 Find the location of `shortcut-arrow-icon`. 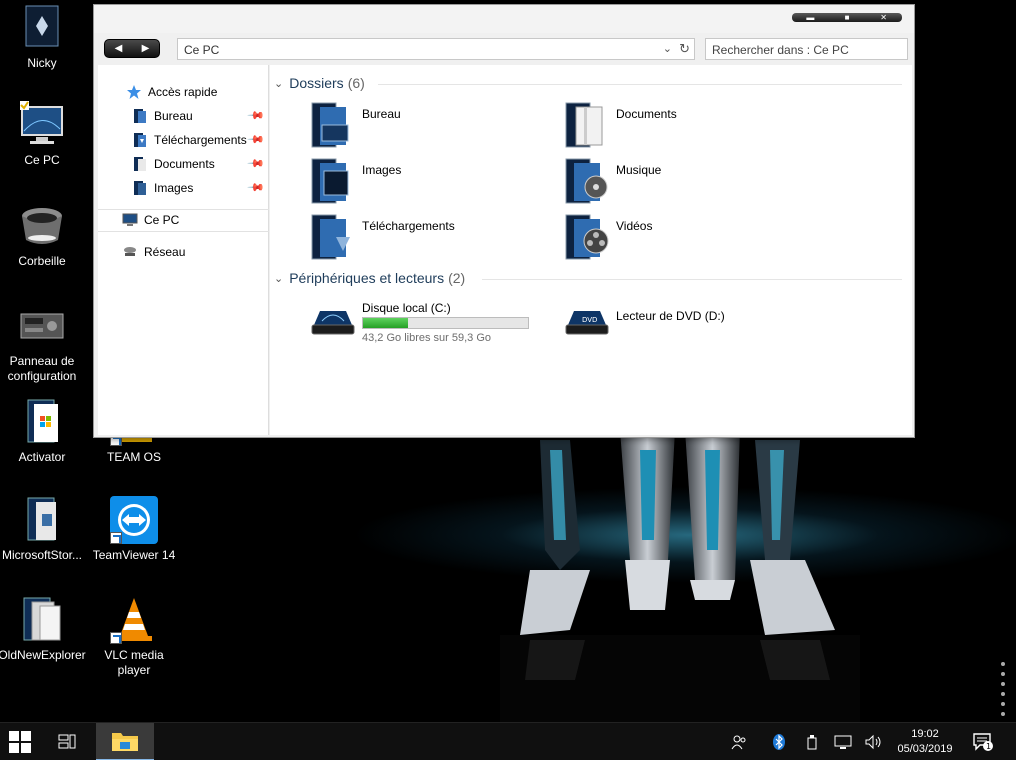

shortcut-arrow-icon is located at coordinates (116, 638).